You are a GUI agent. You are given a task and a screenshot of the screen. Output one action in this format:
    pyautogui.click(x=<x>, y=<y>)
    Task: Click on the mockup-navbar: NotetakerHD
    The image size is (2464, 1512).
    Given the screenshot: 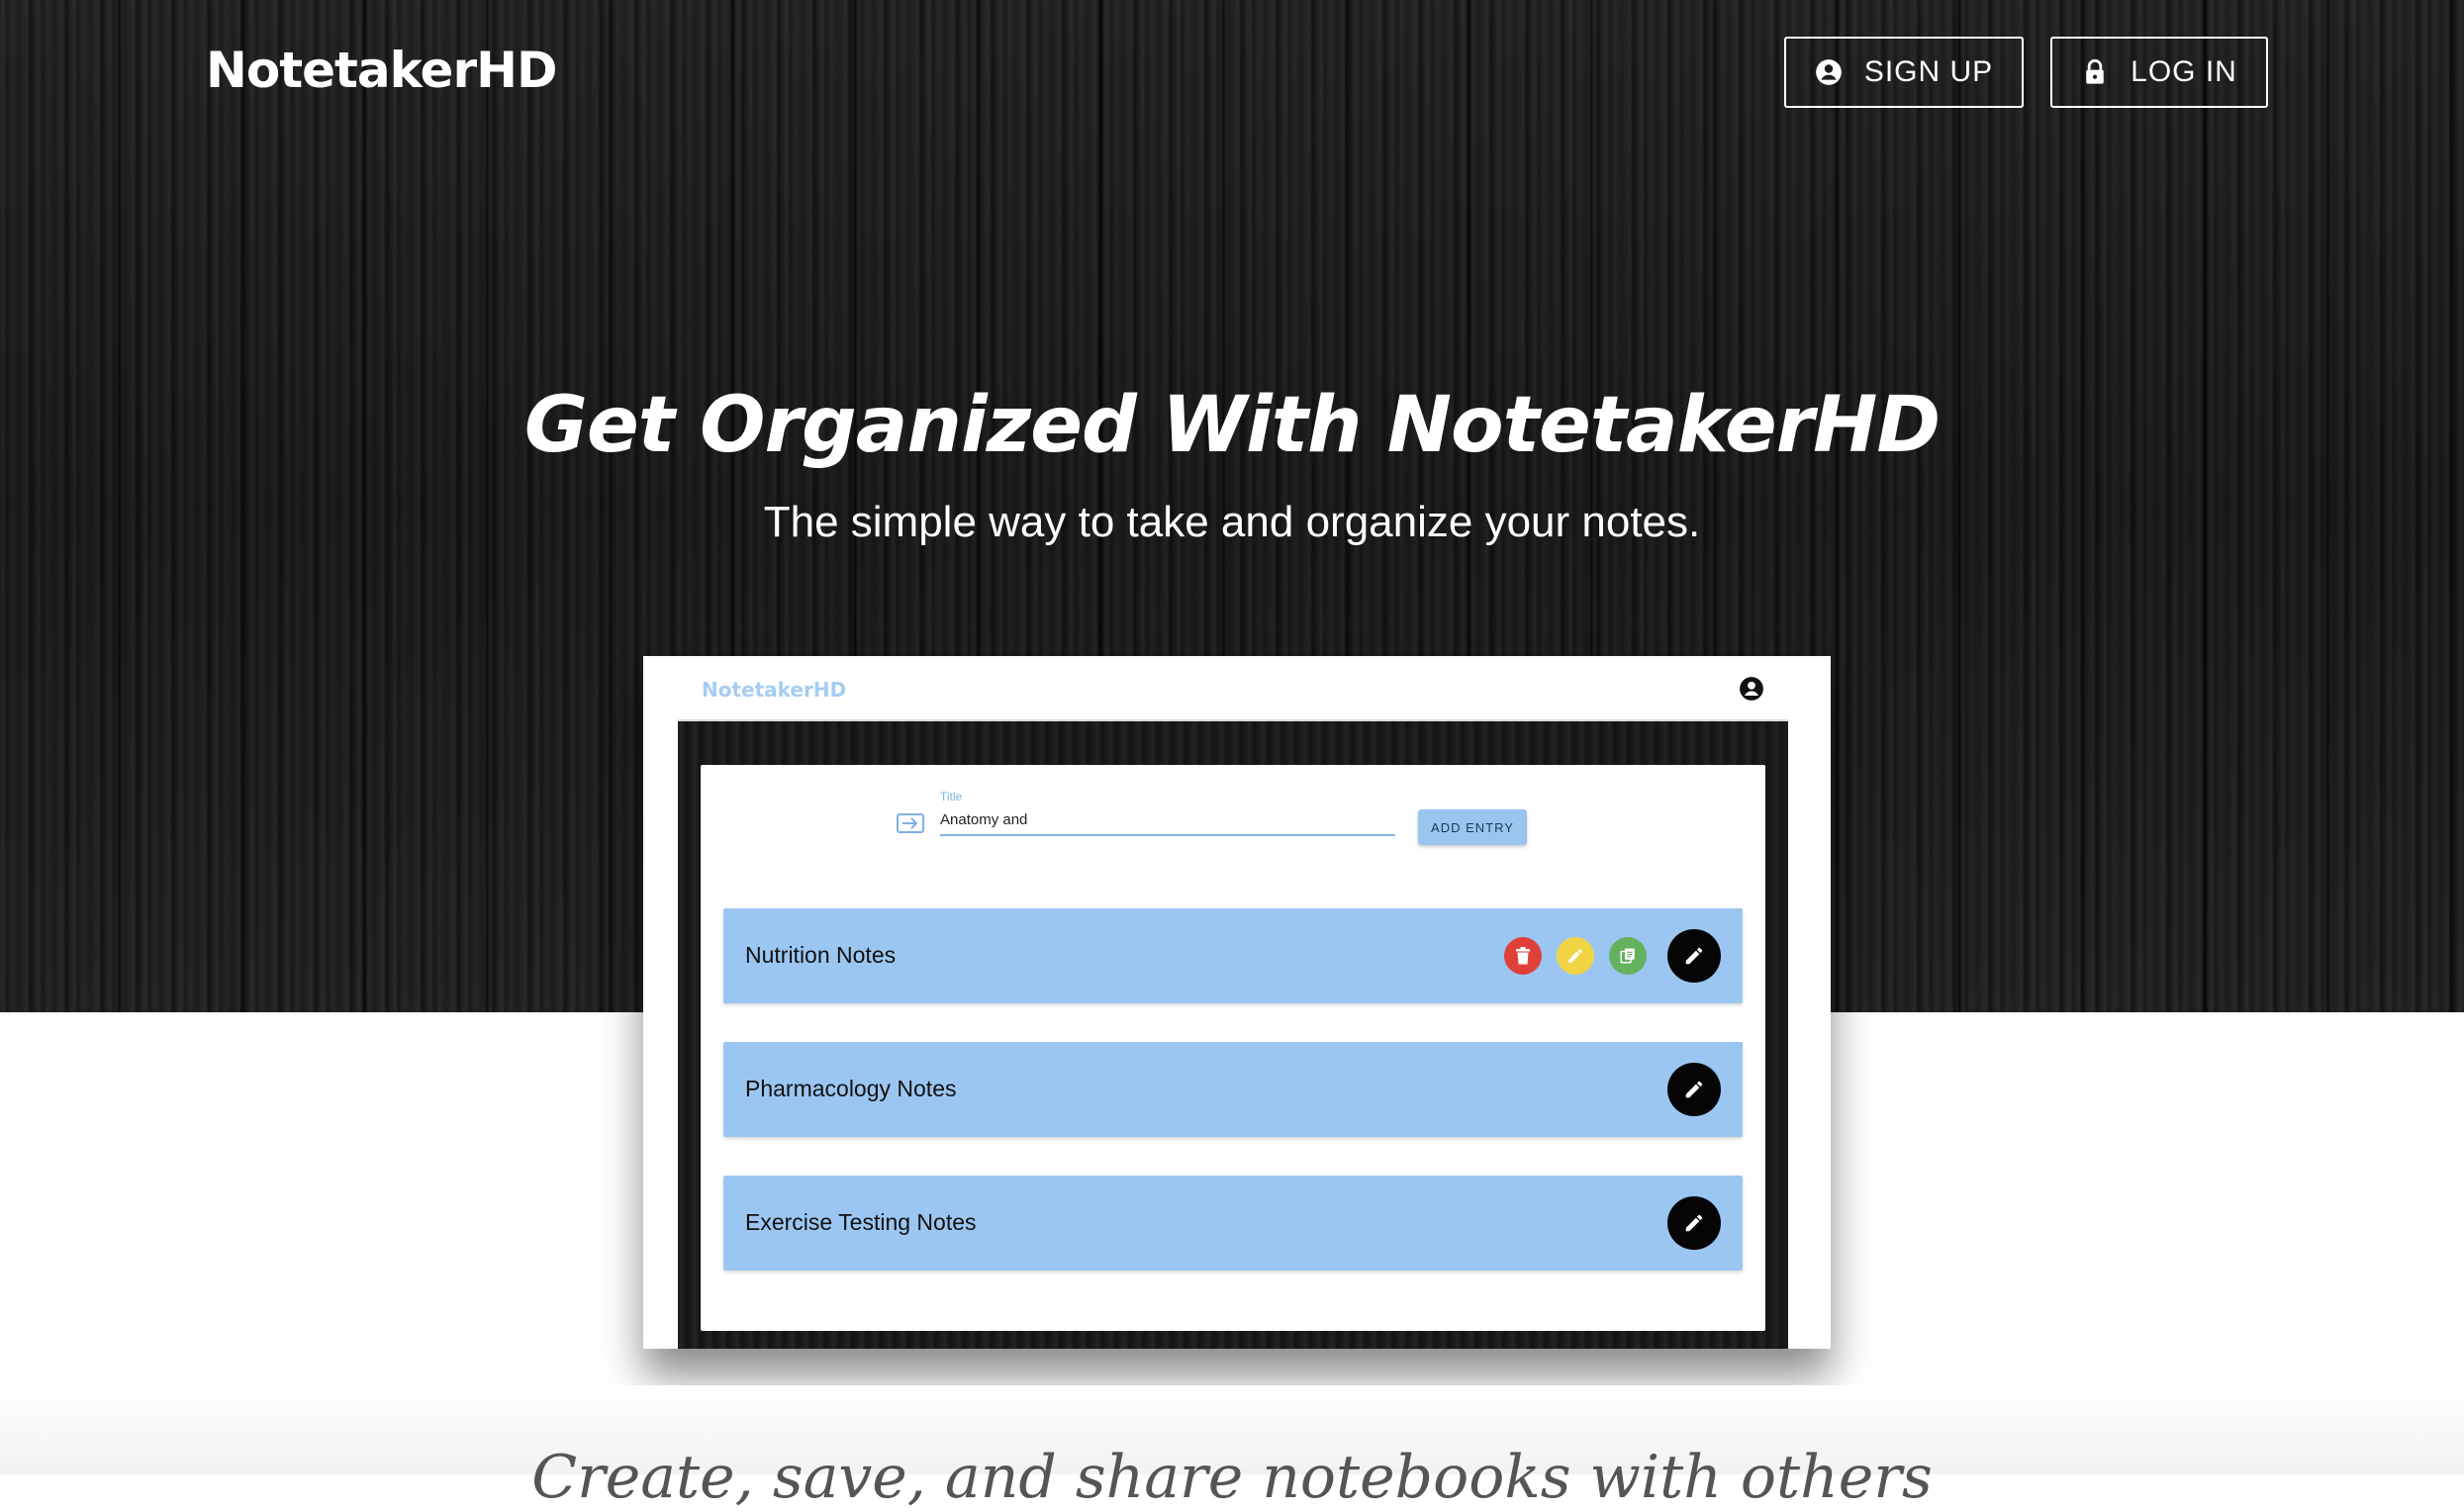 What is the action you would take?
    pyautogui.click(x=1233, y=688)
    